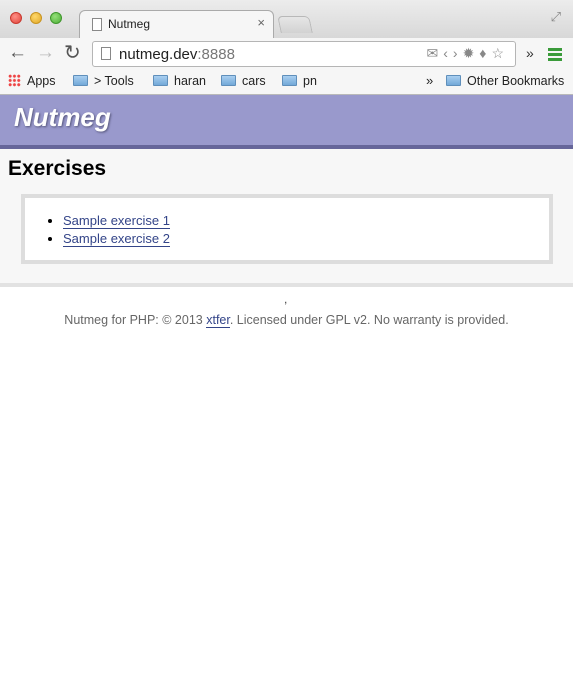 The height and width of the screenshot is (679, 573). Describe the element at coordinates (304, 54) in the screenshot. I see `address-bar: nutmeg.dev:8888 ✉‹›✹♦☆` at that location.